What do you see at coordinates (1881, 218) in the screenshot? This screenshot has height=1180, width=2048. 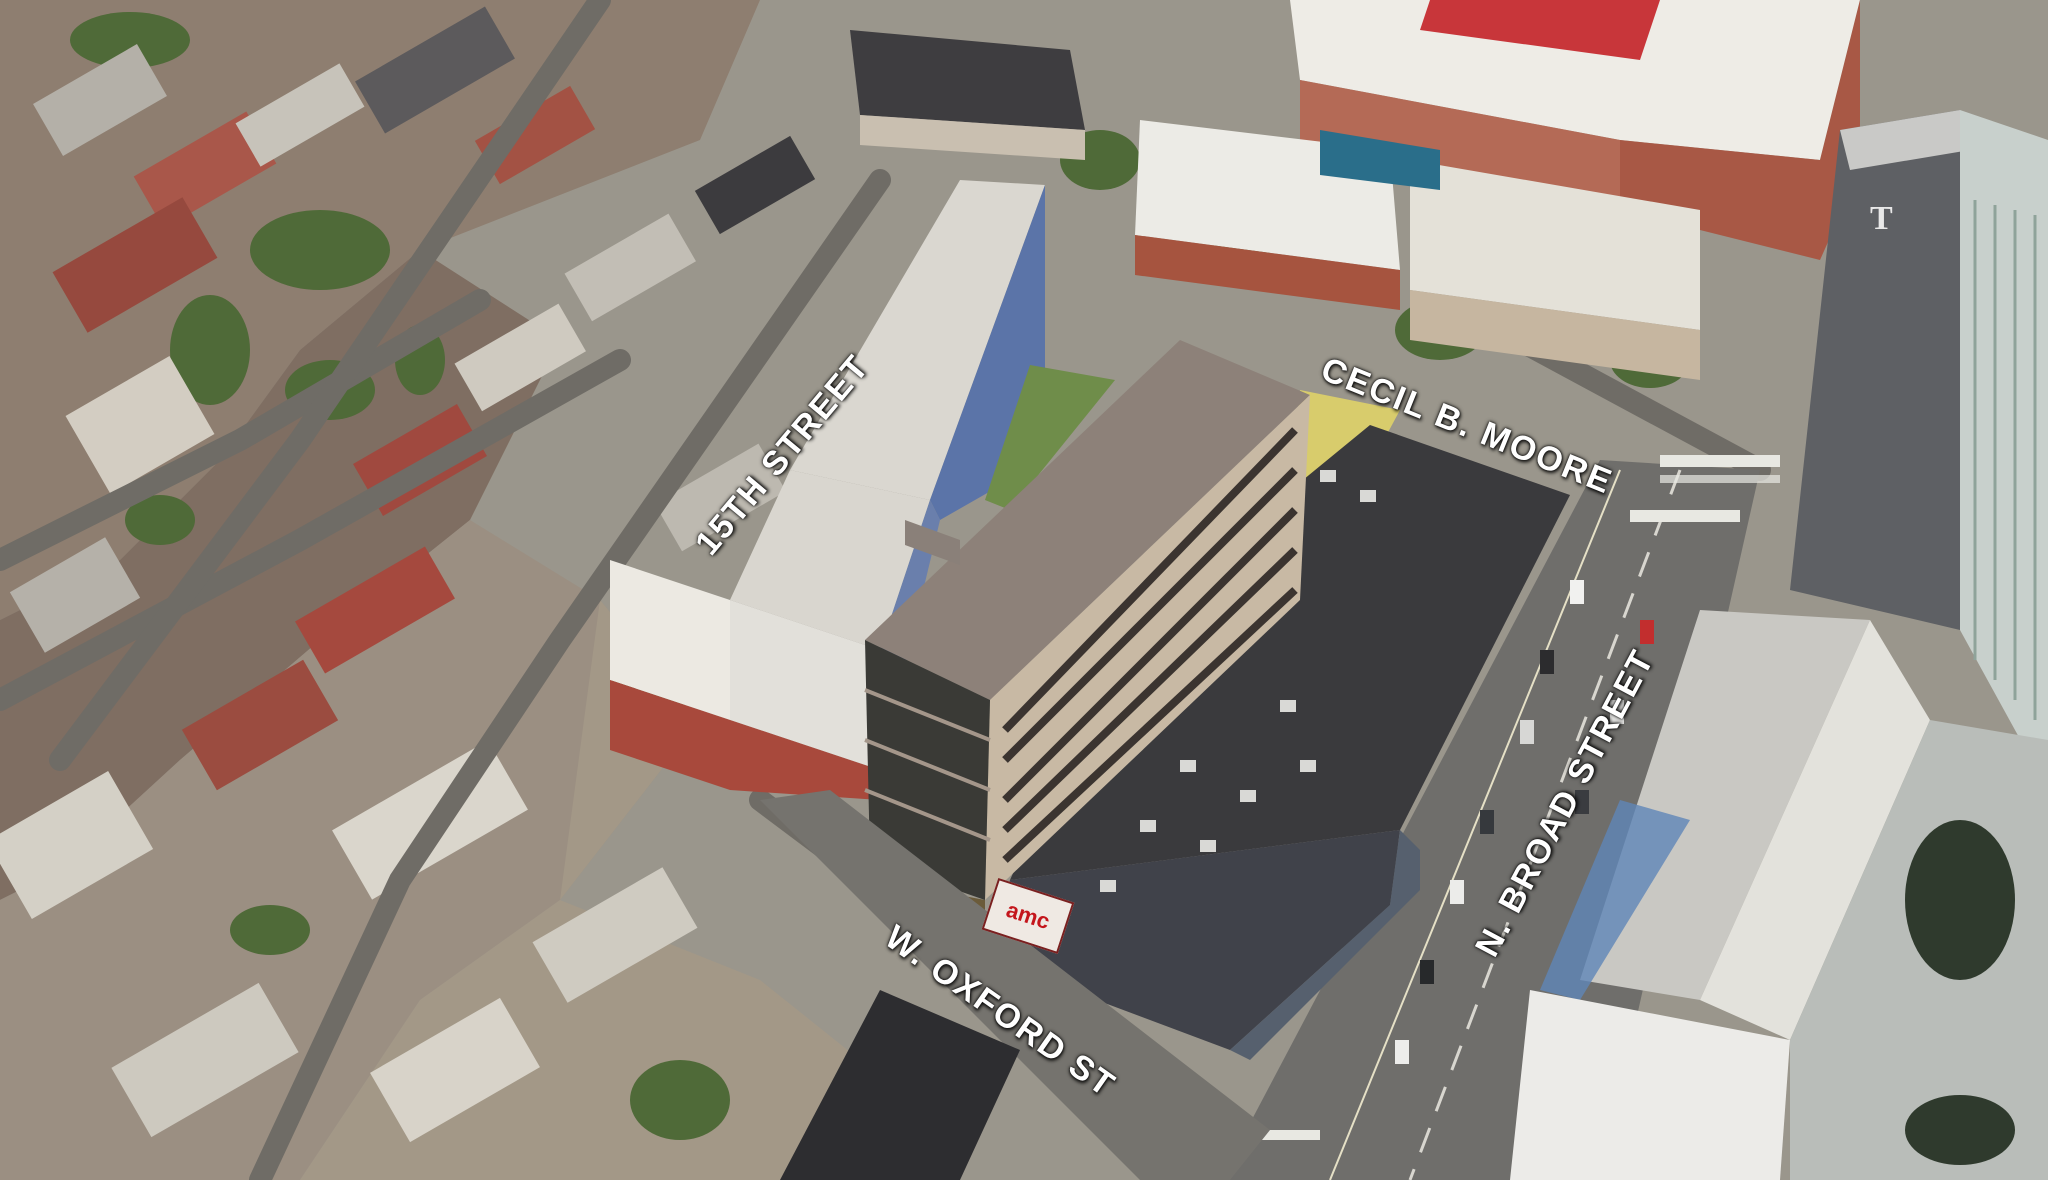 I see `temple-logo-icon: T` at bounding box center [1881, 218].